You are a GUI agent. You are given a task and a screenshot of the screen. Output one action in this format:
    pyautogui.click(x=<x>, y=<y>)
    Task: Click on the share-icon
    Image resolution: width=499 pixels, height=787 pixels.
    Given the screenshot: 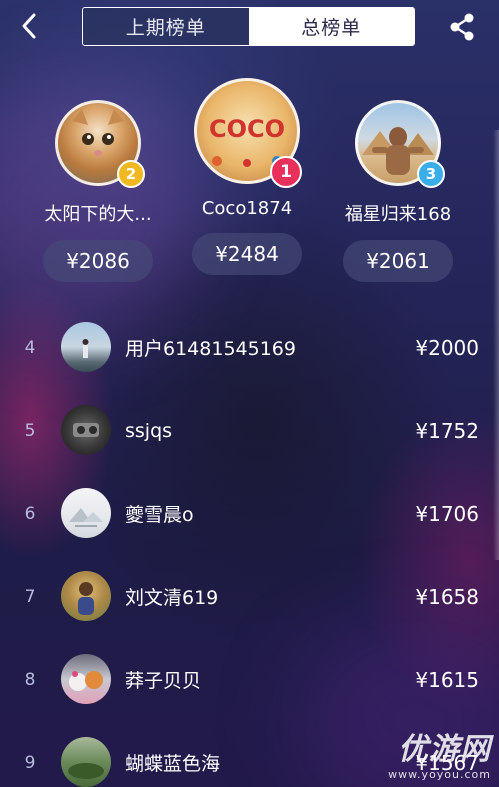 What is the action you would take?
    pyautogui.click(x=462, y=27)
    